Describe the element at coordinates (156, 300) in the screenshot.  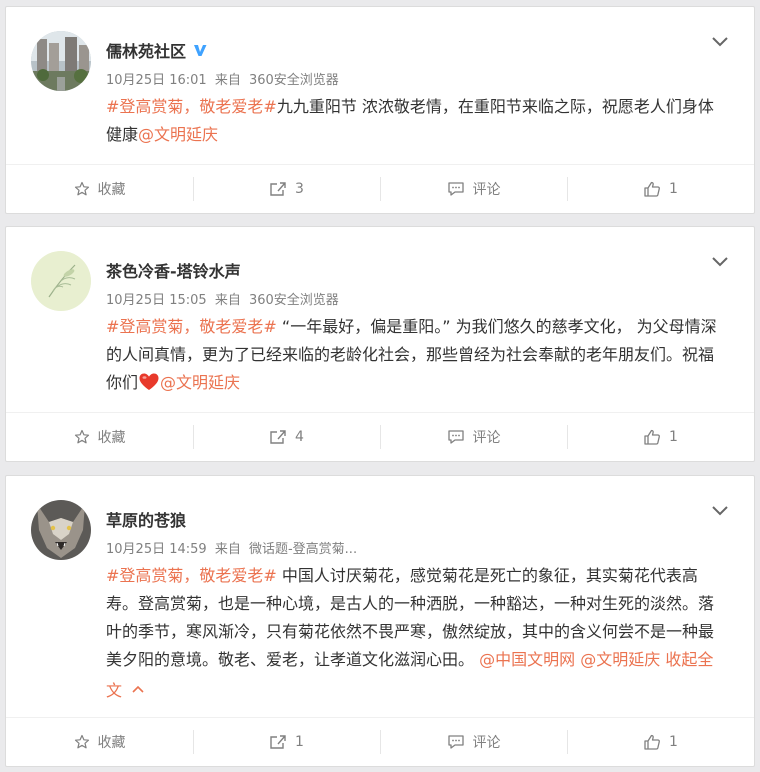
I see `post-time: 10月25日 15:05` at that location.